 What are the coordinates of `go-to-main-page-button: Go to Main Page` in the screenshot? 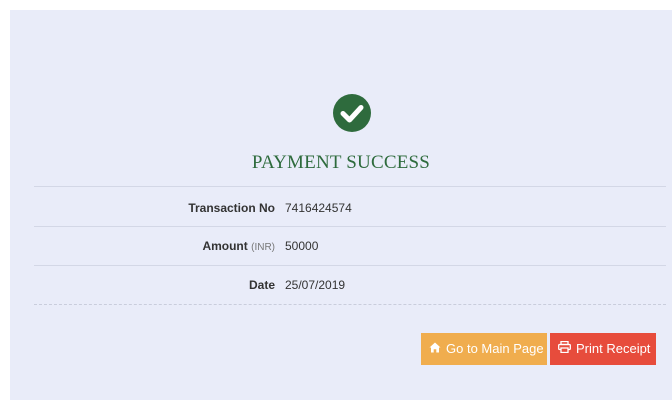 It's located at (484, 349).